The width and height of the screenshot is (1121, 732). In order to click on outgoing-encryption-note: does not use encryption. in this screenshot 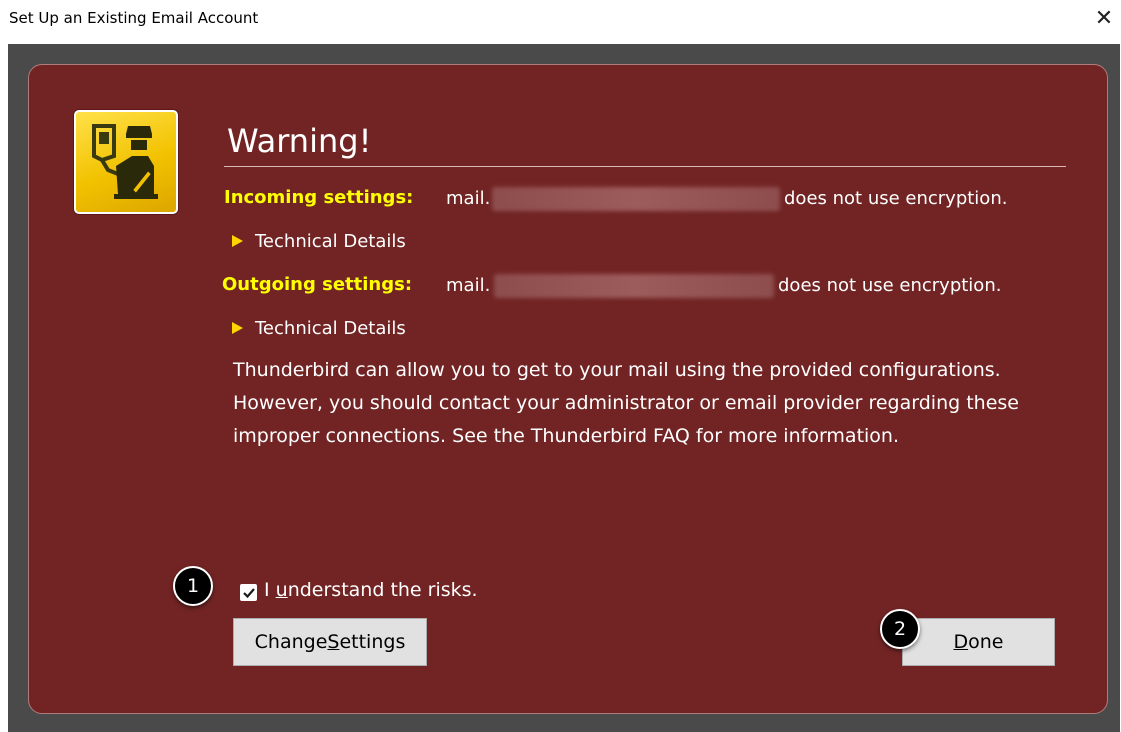, I will do `click(890, 285)`.